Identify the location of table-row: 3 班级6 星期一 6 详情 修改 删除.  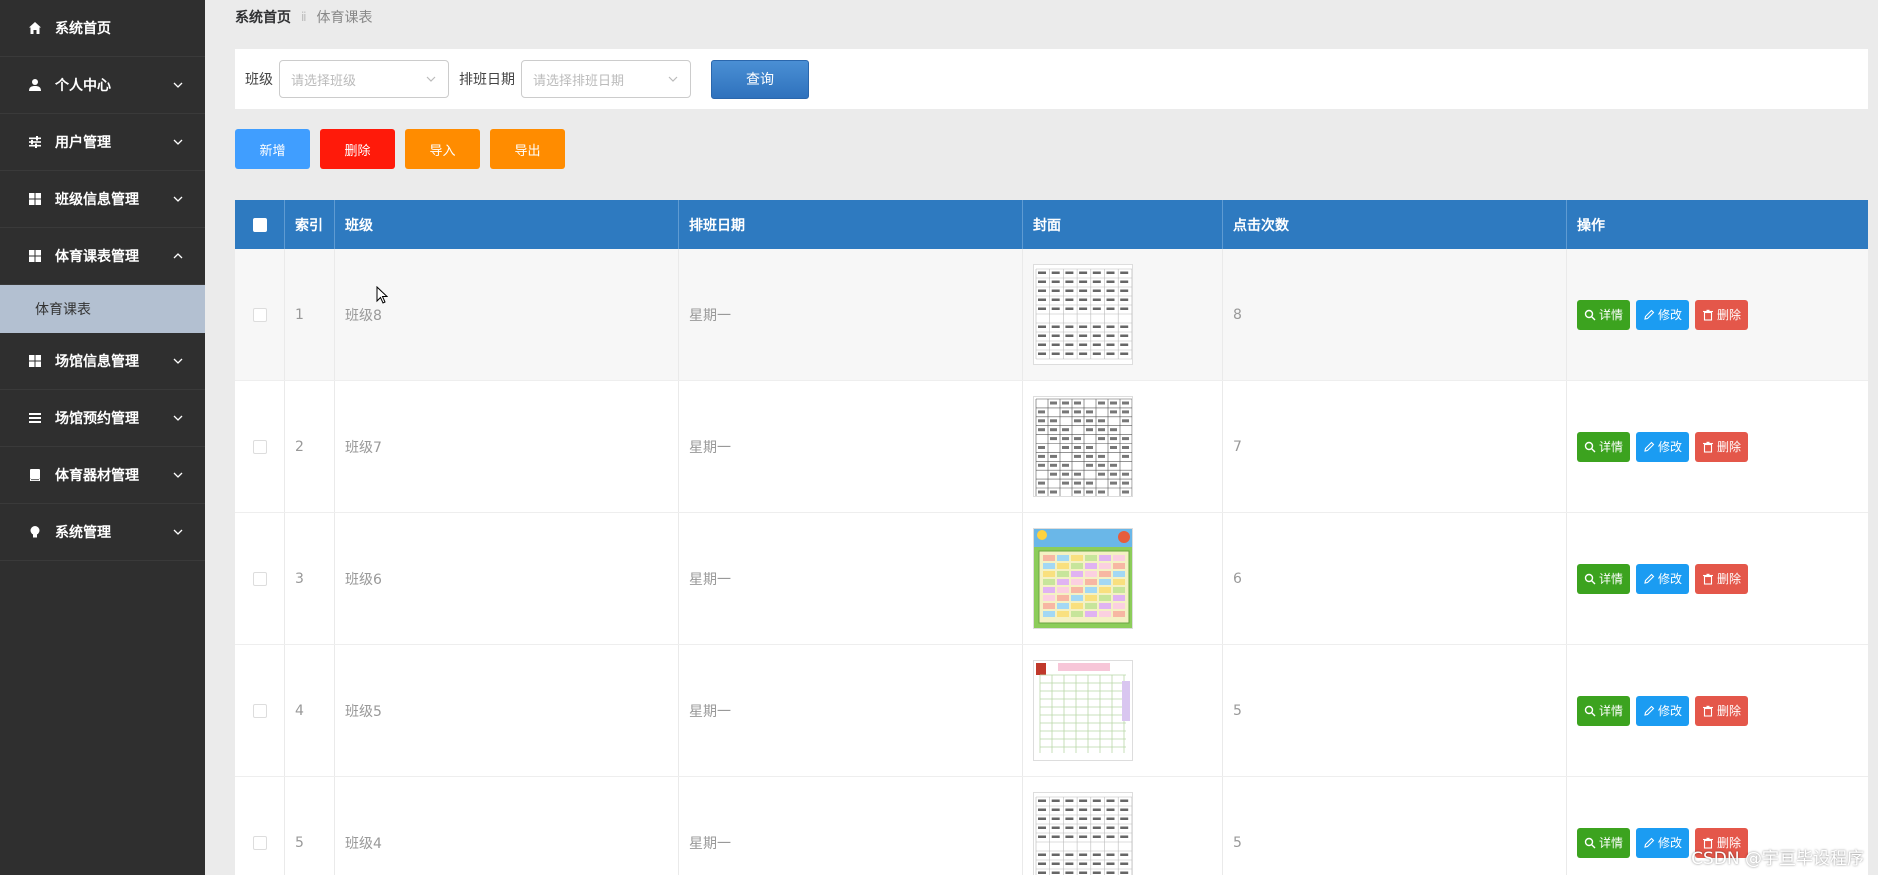
(1051, 579).